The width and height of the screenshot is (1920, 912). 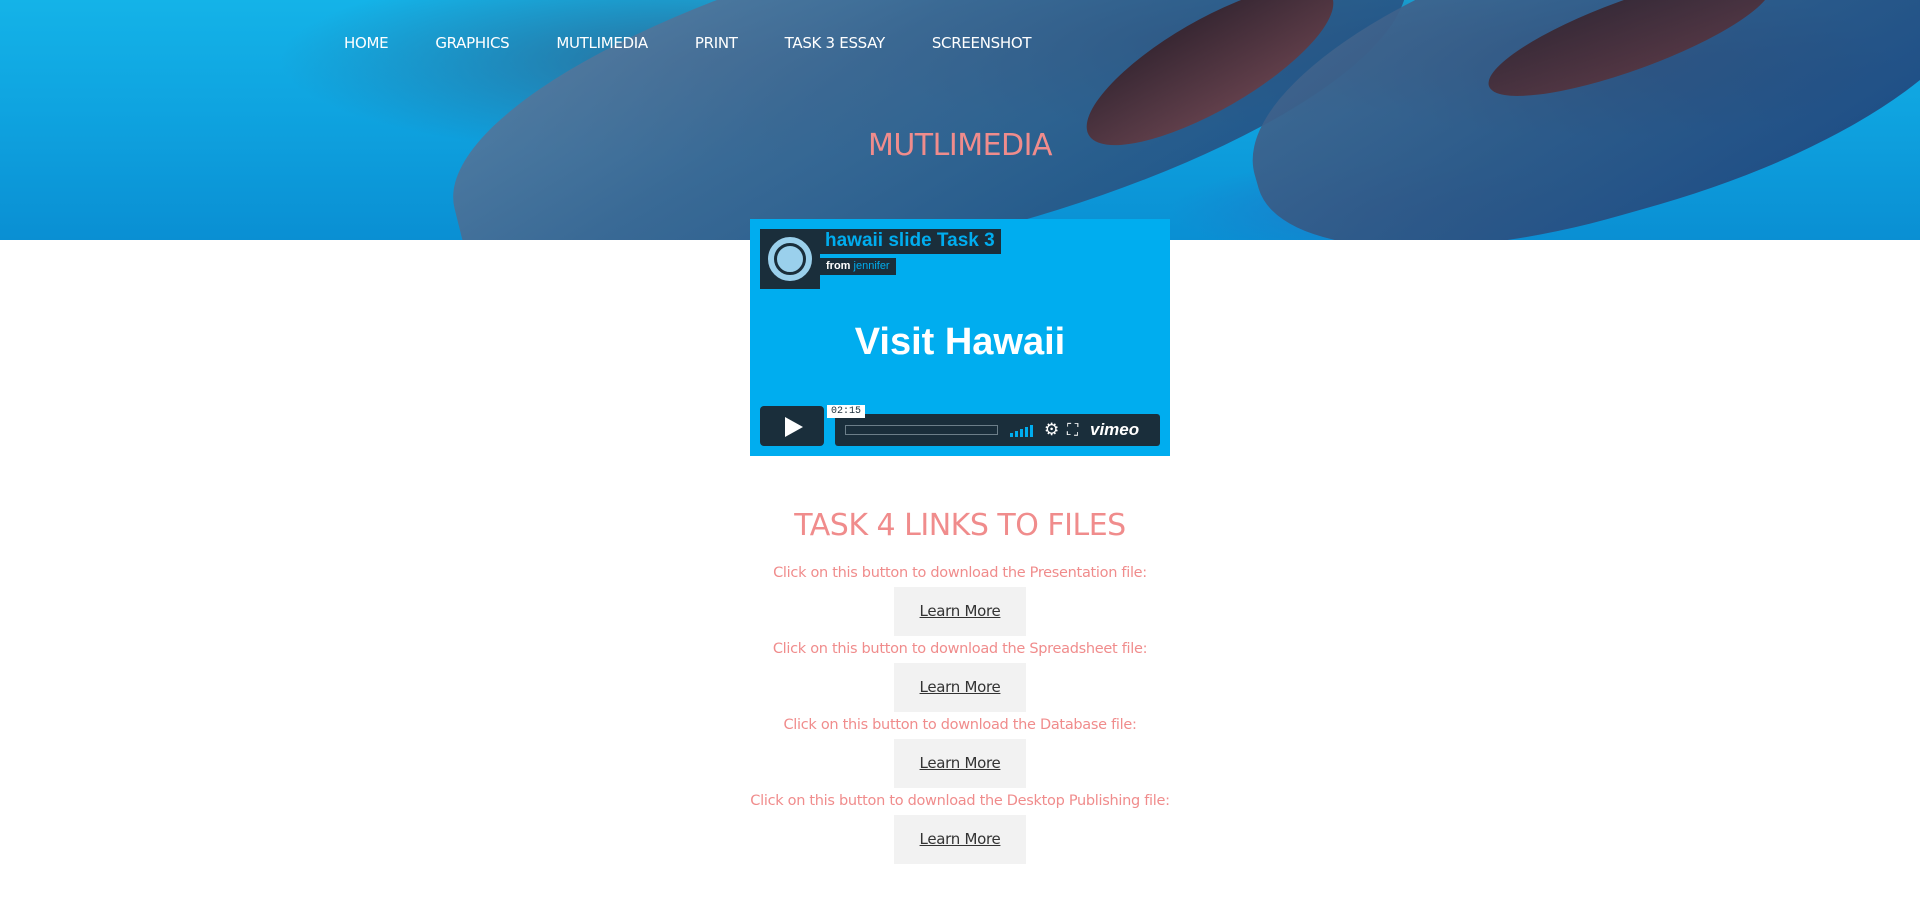 What do you see at coordinates (1051, 430) in the screenshot?
I see `settings-gear-icon: ⚙` at bounding box center [1051, 430].